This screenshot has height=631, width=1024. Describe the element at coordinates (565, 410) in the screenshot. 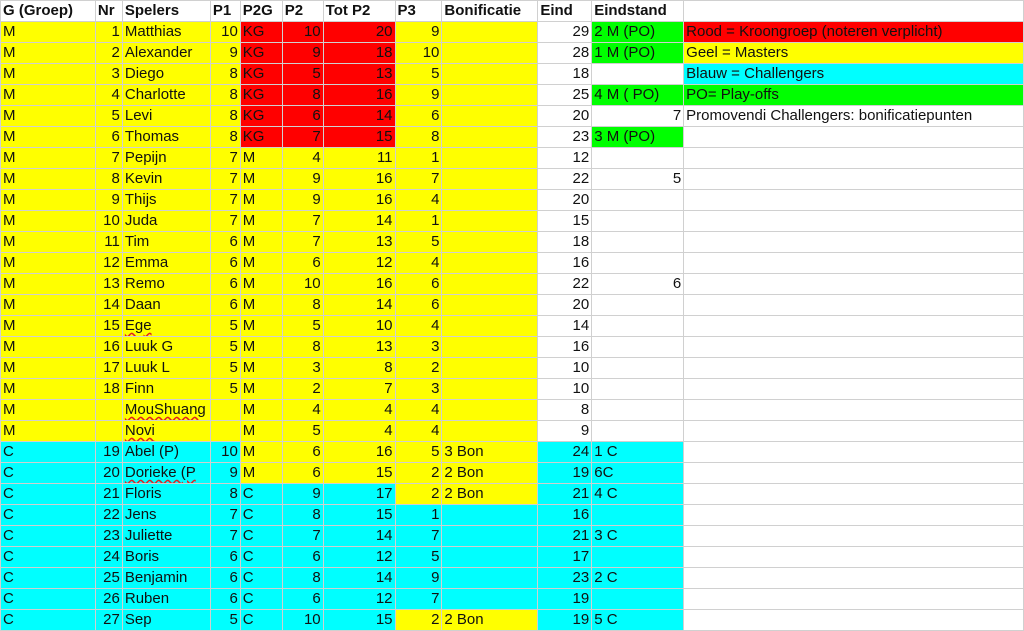

I see `eind-cell: 8` at that location.